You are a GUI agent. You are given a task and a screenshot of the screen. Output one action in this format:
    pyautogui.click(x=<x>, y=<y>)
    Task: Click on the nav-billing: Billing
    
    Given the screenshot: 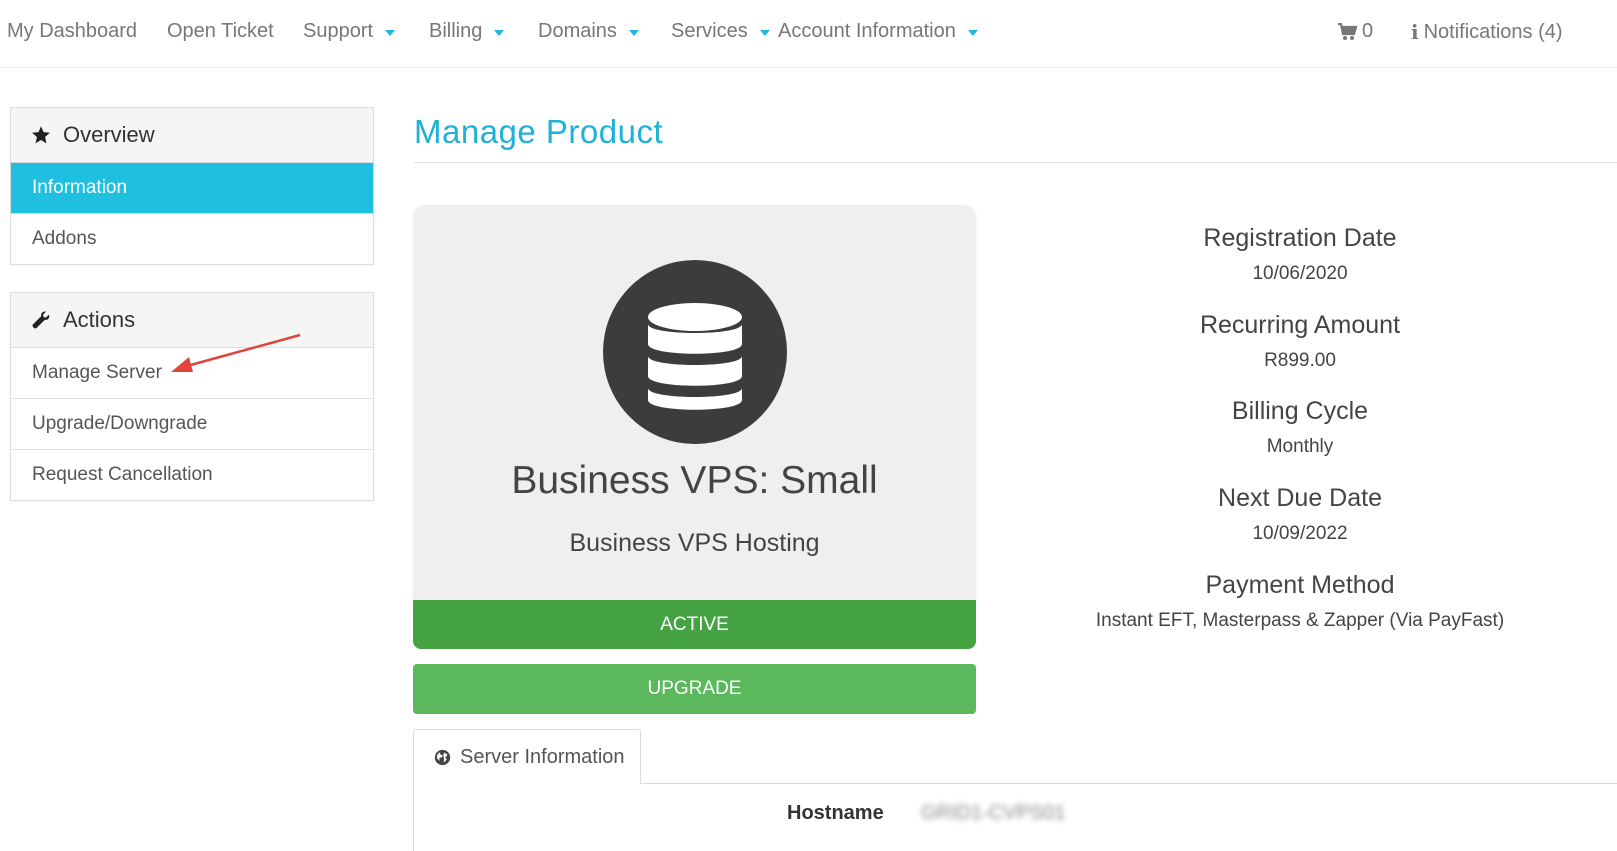 What is the action you would take?
    pyautogui.click(x=467, y=31)
    